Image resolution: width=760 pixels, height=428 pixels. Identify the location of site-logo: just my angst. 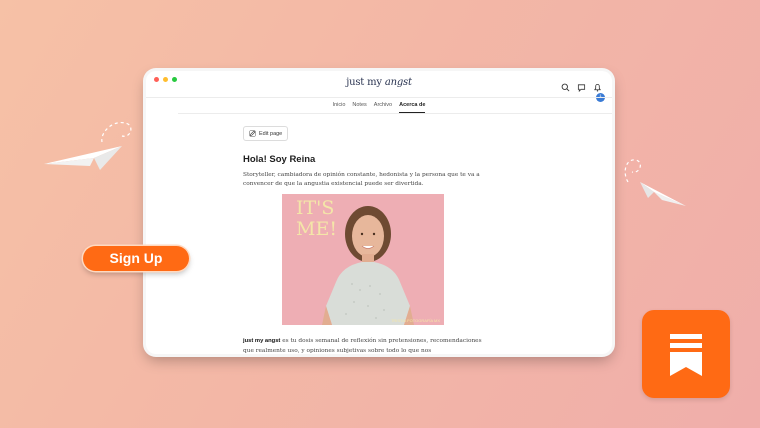
(379, 82).